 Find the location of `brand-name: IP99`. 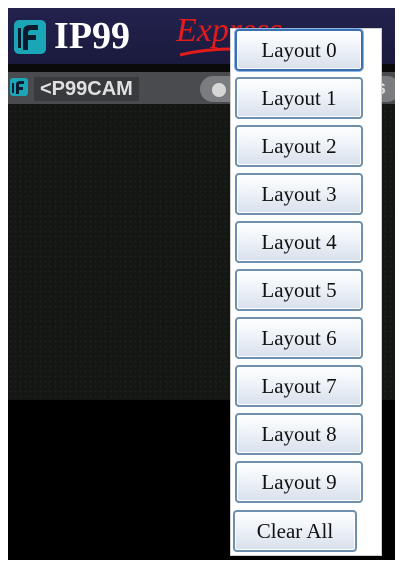

brand-name: IP99 is located at coordinates (92, 36).